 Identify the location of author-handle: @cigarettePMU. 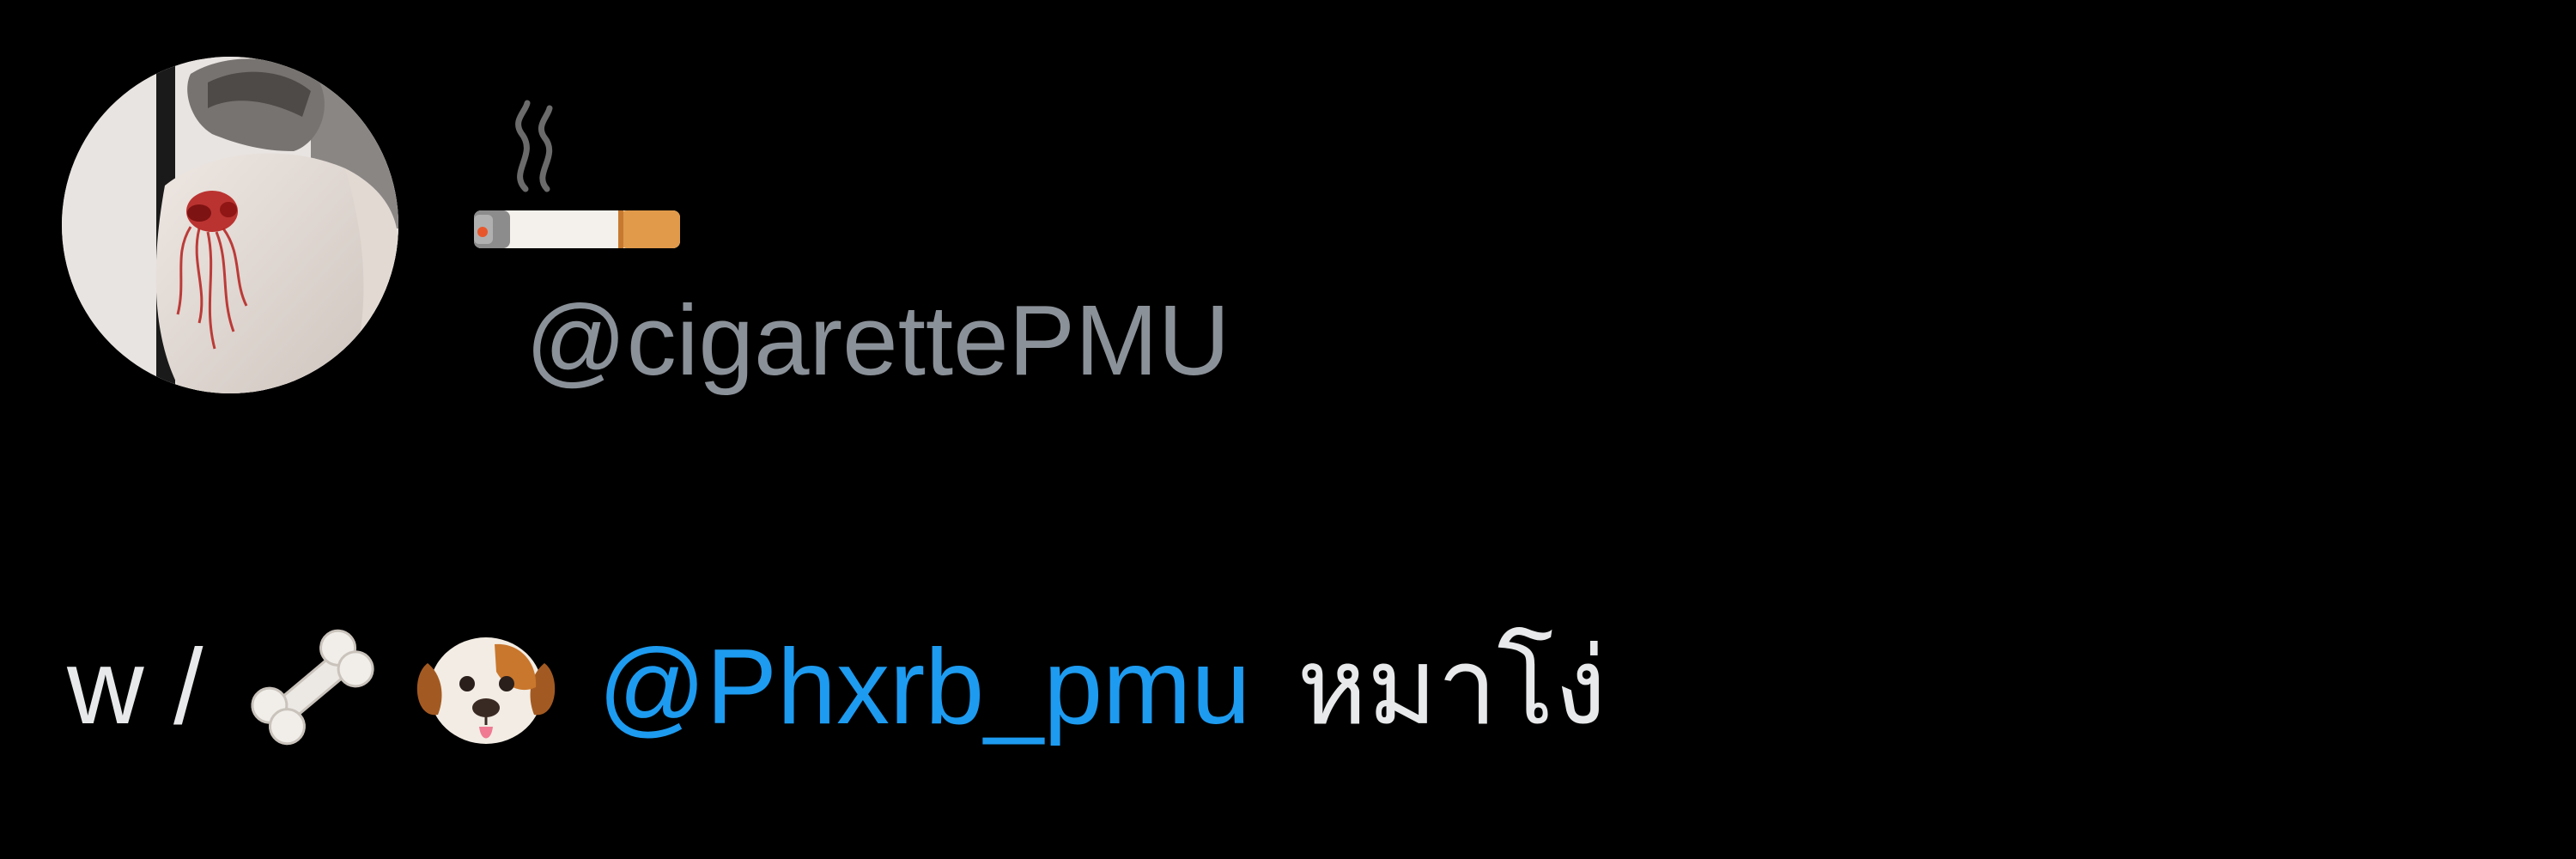
(878, 340).